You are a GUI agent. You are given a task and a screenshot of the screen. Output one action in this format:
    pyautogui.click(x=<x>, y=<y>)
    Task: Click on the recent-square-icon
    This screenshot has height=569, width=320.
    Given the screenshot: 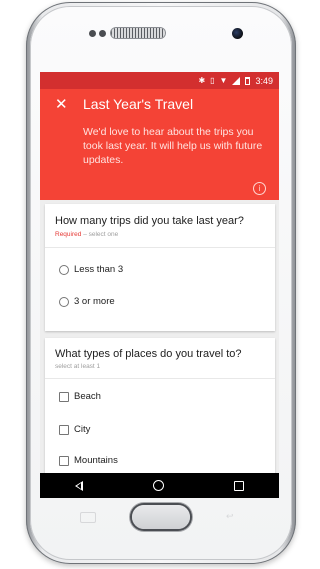 What is the action you would take?
    pyautogui.click(x=239, y=485)
    